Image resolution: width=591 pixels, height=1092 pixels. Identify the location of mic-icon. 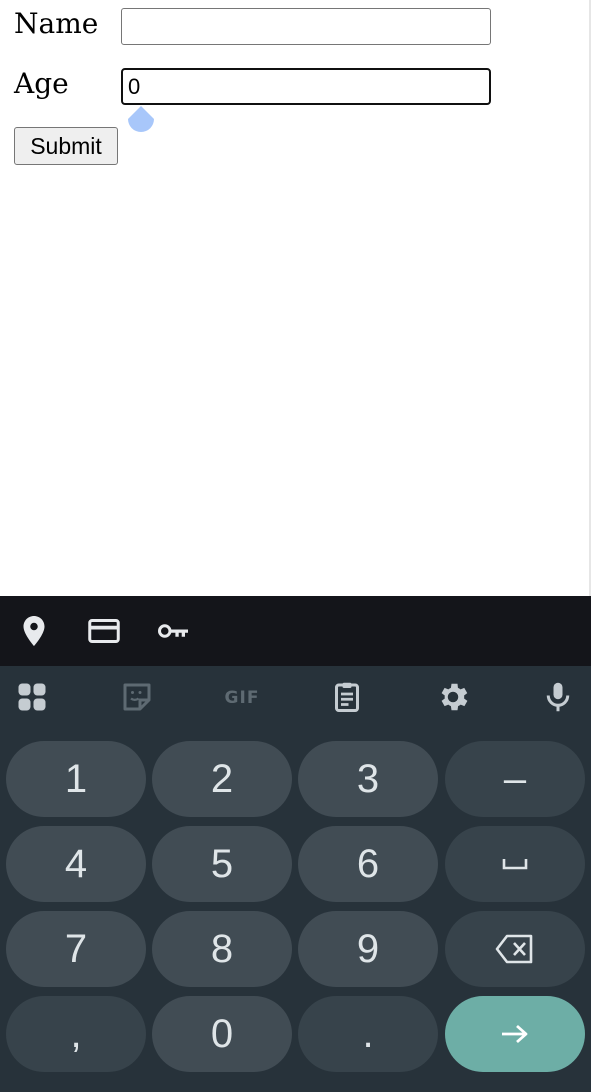
(558, 697).